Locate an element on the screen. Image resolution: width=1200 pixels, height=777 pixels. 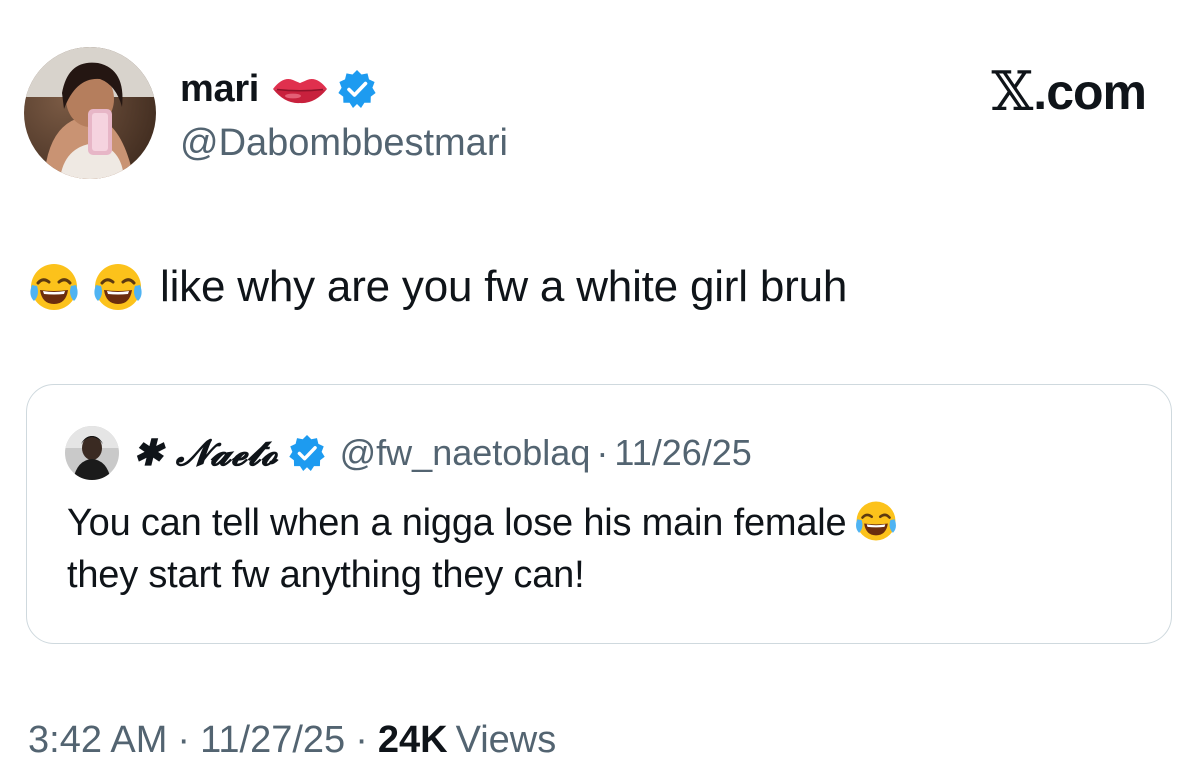
quoted-tweet-date: 11/26/25 is located at coordinates (682, 453).